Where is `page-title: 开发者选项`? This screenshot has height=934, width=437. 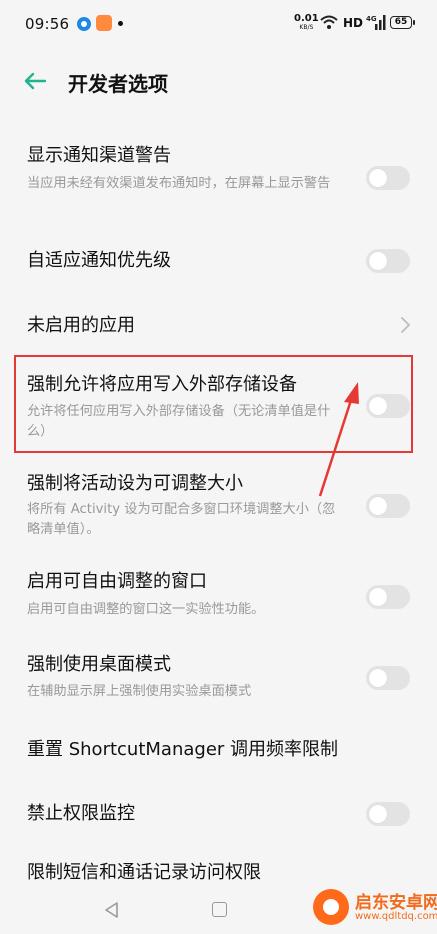 page-title: 开发者选项 is located at coordinates (118, 84).